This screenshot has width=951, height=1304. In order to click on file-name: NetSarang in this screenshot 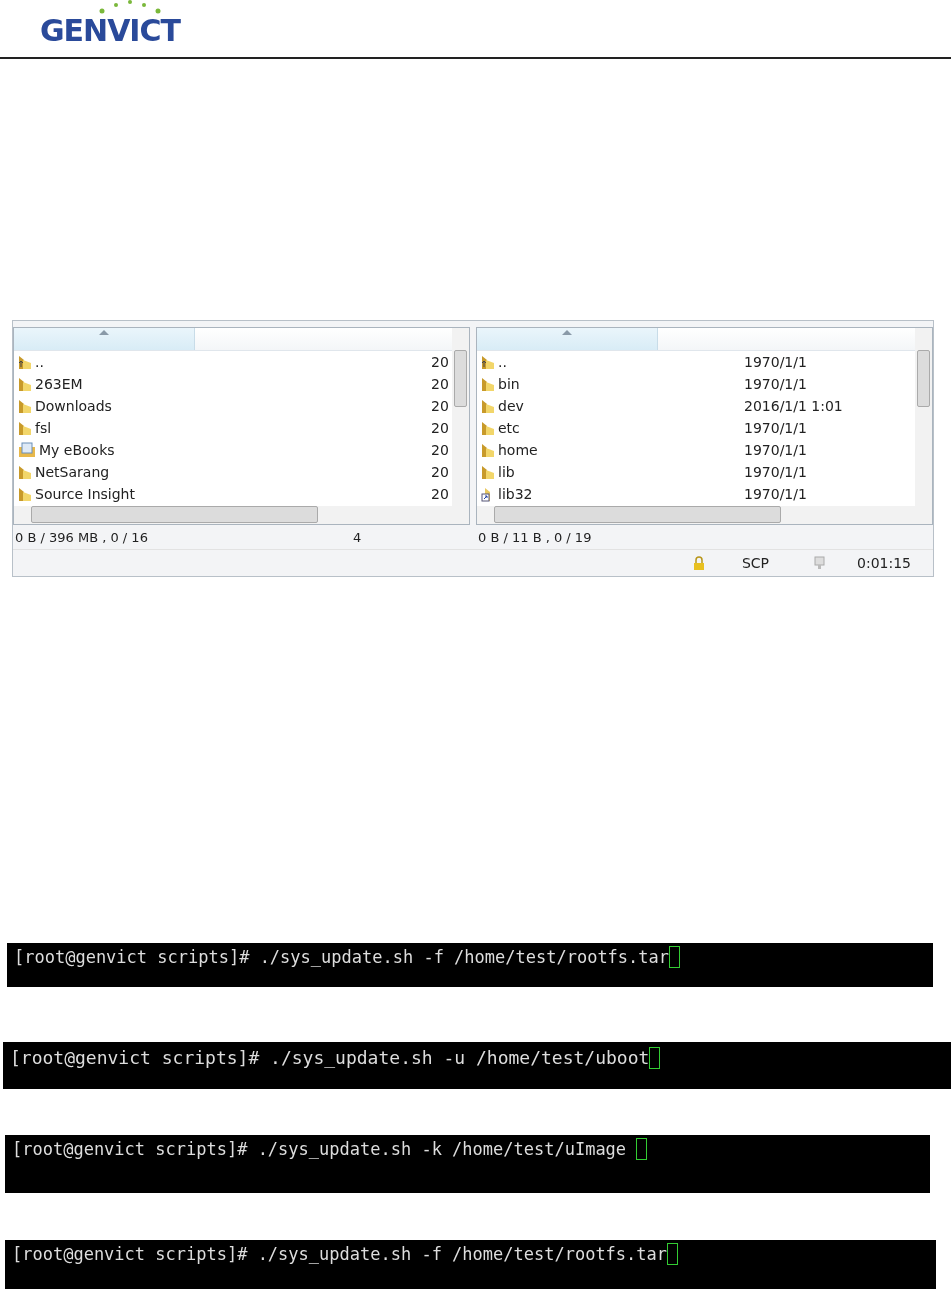, I will do `click(73, 472)`.